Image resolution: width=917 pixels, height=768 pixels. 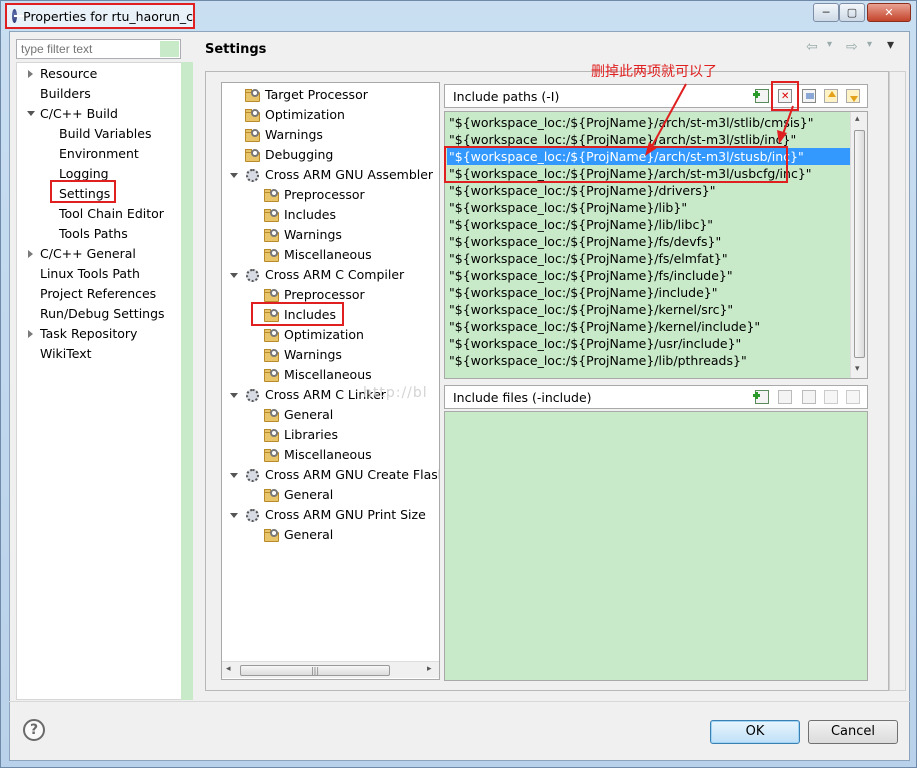 What do you see at coordinates (829, 44) in the screenshot?
I see `back-menu-icon: ▾` at bounding box center [829, 44].